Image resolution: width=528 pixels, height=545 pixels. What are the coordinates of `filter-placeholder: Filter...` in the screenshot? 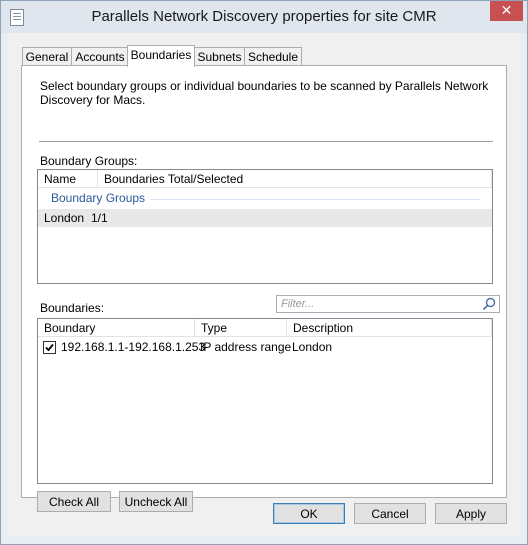 It's located at (298, 304).